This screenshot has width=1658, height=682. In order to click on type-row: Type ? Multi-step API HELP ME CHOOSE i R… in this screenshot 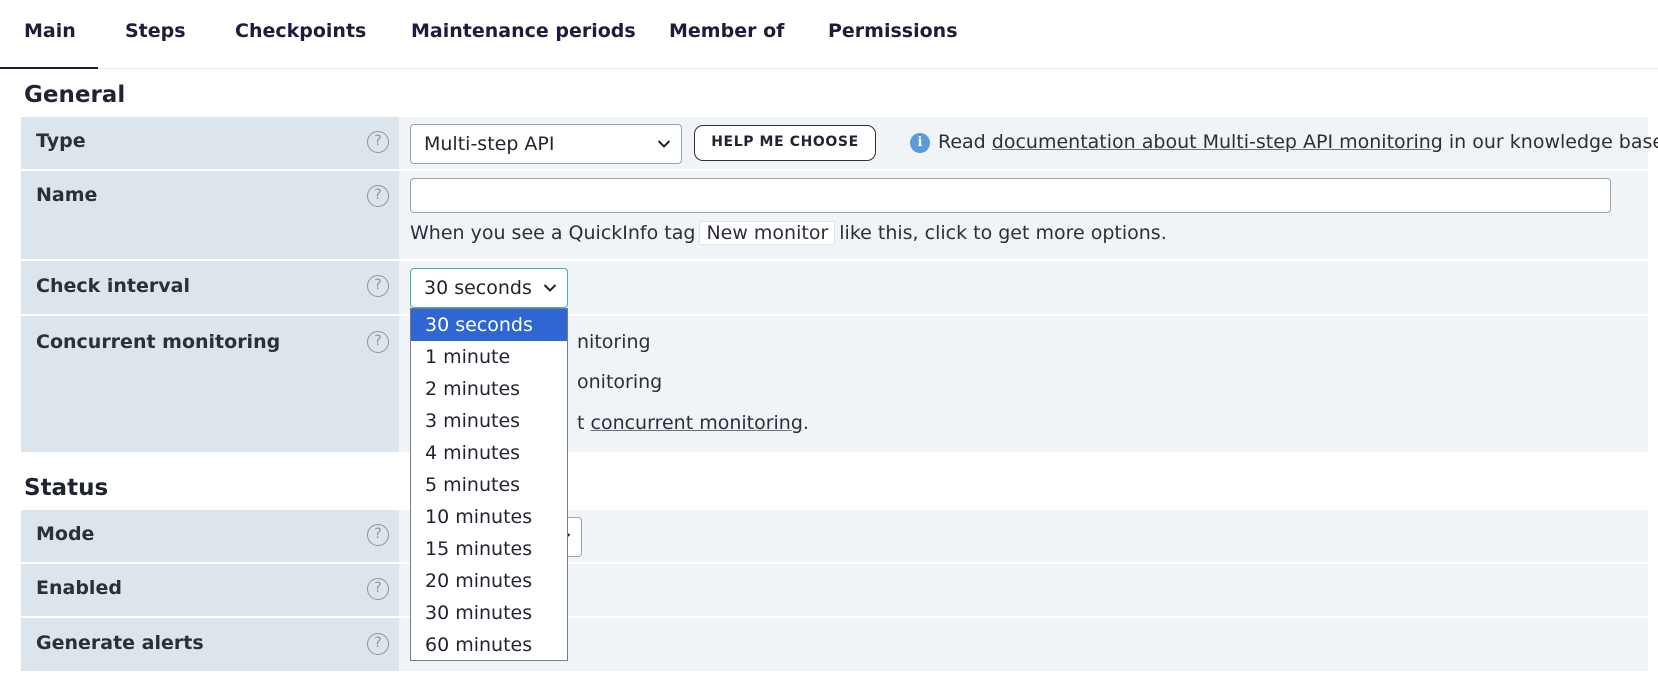, I will do `click(839, 143)`.